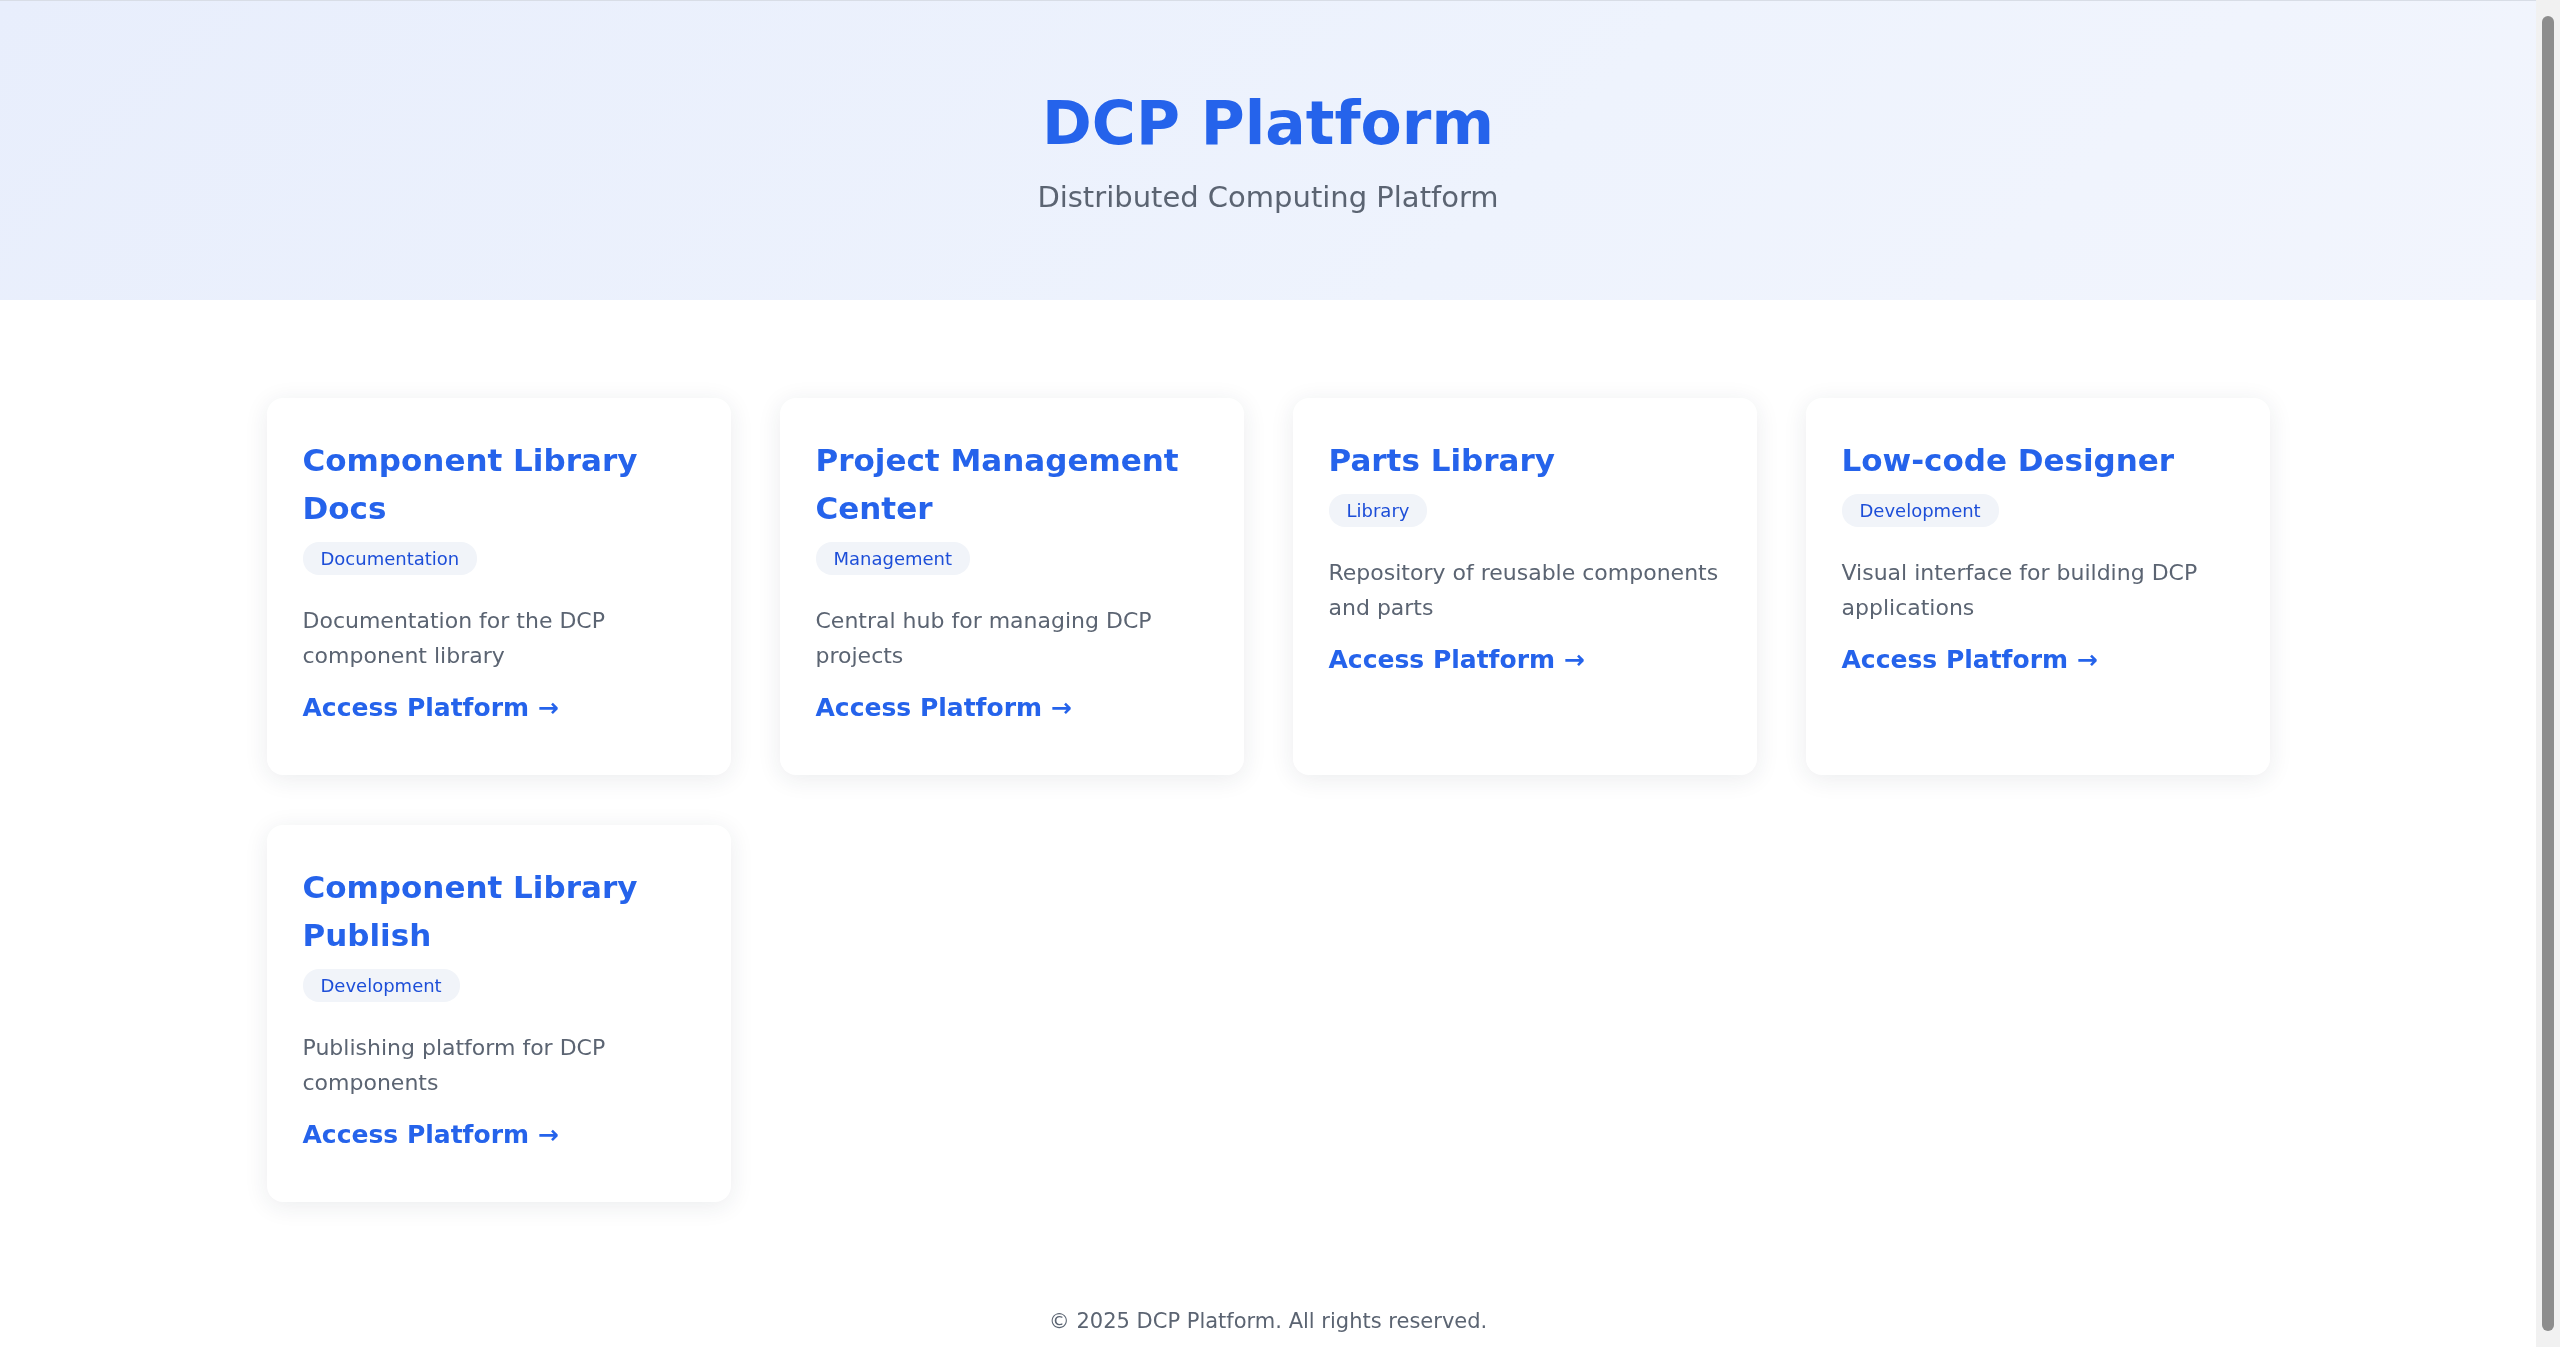 The height and width of the screenshot is (1347, 2560). What do you see at coordinates (2020, 590) in the screenshot?
I see `card-description: Visual interface for building DCP applications` at bounding box center [2020, 590].